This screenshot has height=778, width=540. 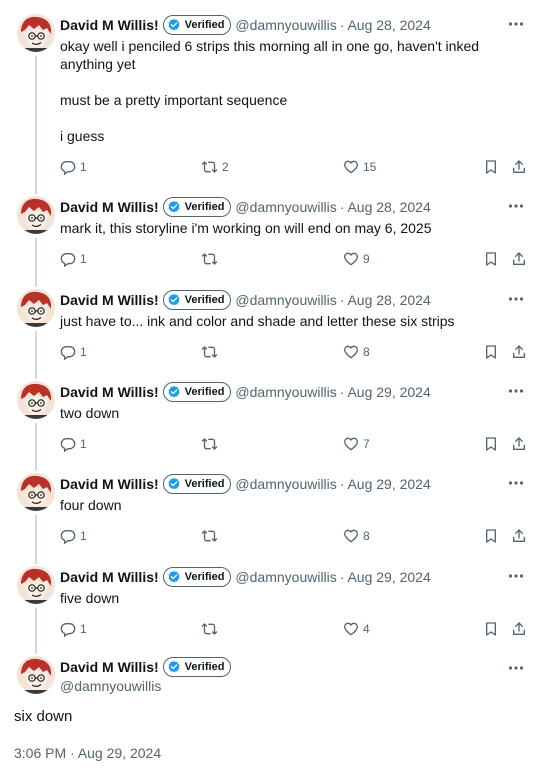 I want to click on verified-check-icon, so click(x=174, y=206).